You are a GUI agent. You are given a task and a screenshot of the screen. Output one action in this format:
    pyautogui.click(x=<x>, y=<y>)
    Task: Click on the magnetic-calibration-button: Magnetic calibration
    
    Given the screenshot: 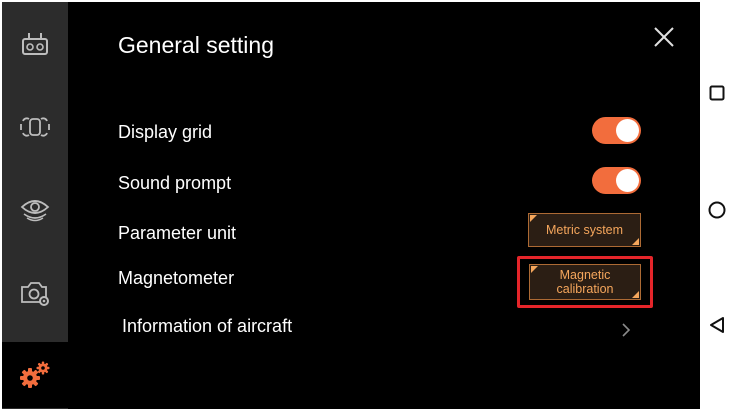 What is the action you would take?
    pyautogui.click(x=585, y=282)
    